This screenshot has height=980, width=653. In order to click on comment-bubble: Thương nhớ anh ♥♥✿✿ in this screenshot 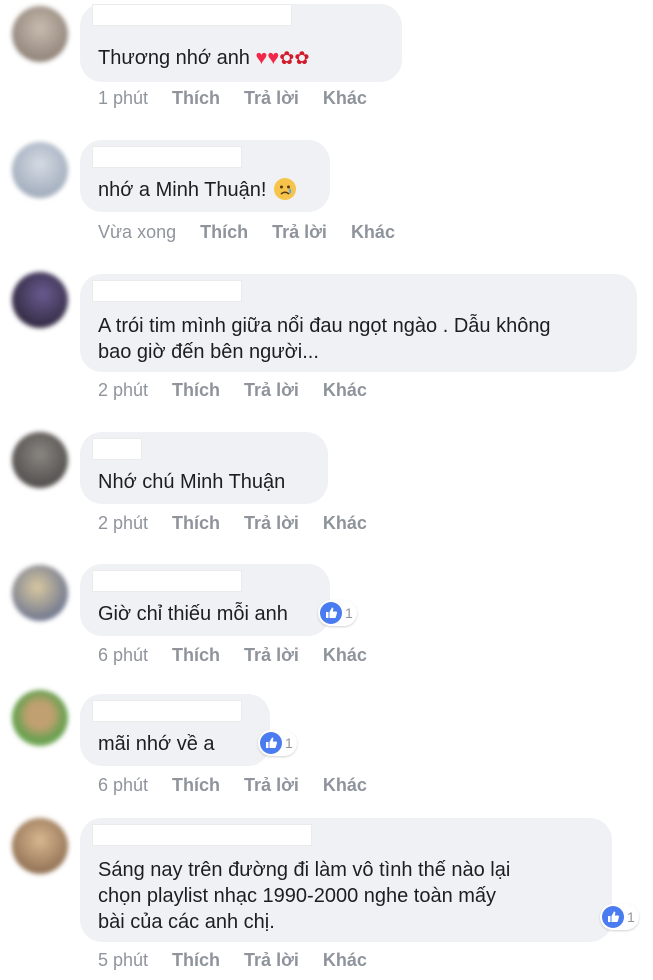, I will do `click(241, 43)`.